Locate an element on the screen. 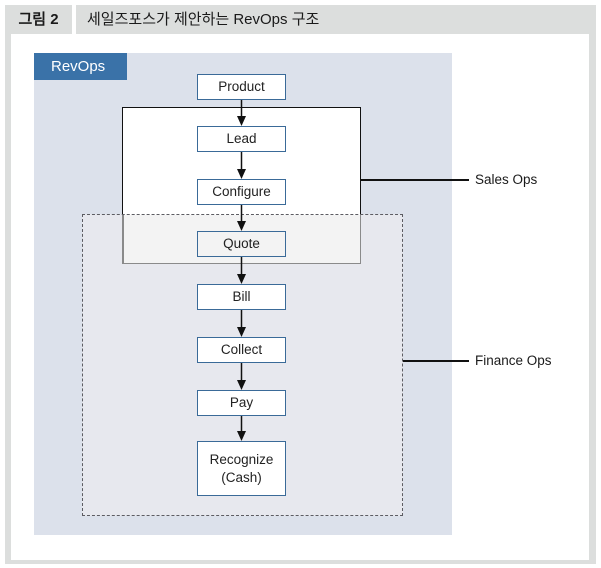 The image size is (601, 568). flow-arrows is located at coordinates (241, 270).